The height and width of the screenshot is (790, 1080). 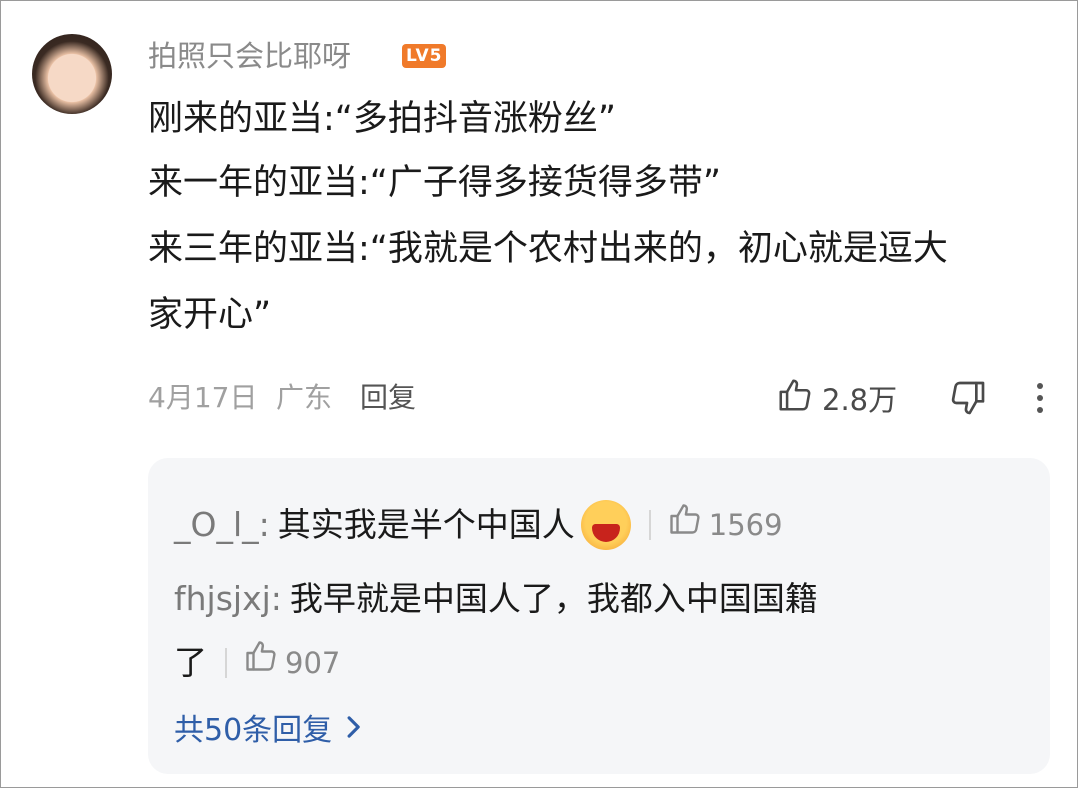 I want to click on reply-username: _O_l_:, so click(x=222, y=525).